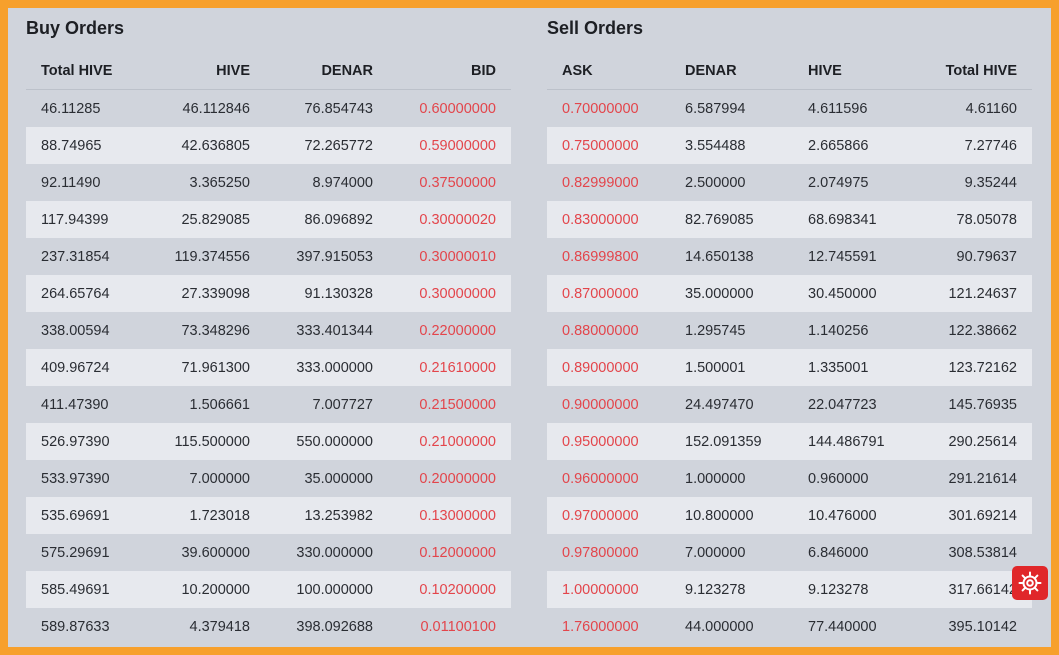 The width and height of the screenshot is (1059, 655). What do you see at coordinates (608, 404) in the screenshot?
I see `ask-price-cell: 0.90000000` at bounding box center [608, 404].